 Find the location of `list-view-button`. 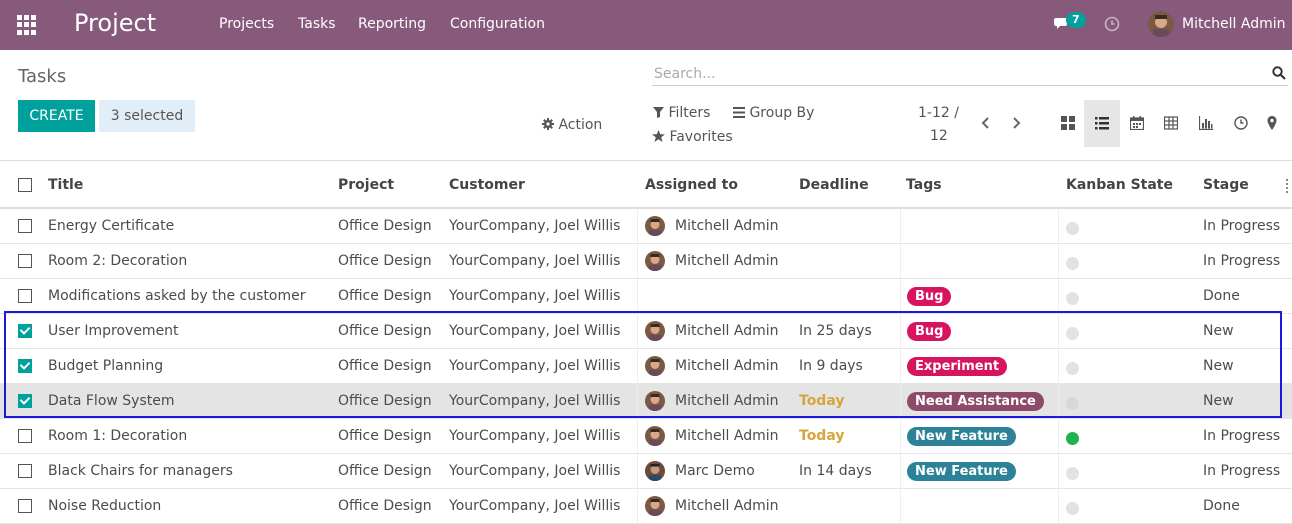

list-view-button is located at coordinates (1102, 123).